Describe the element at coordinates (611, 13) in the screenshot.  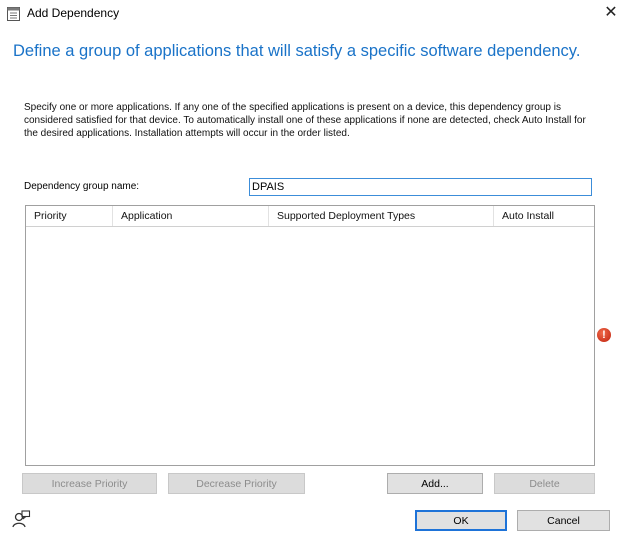
I see `close-icon: ✕` at that location.